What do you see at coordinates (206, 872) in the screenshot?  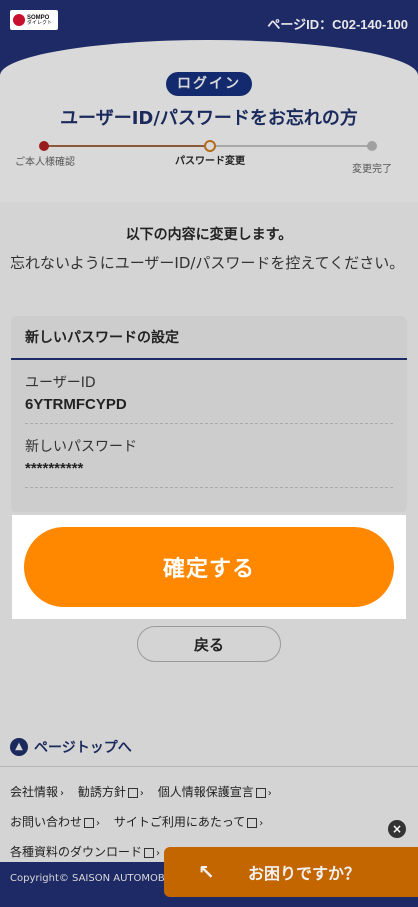 I see `arrow-up-left-icon: ↖` at bounding box center [206, 872].